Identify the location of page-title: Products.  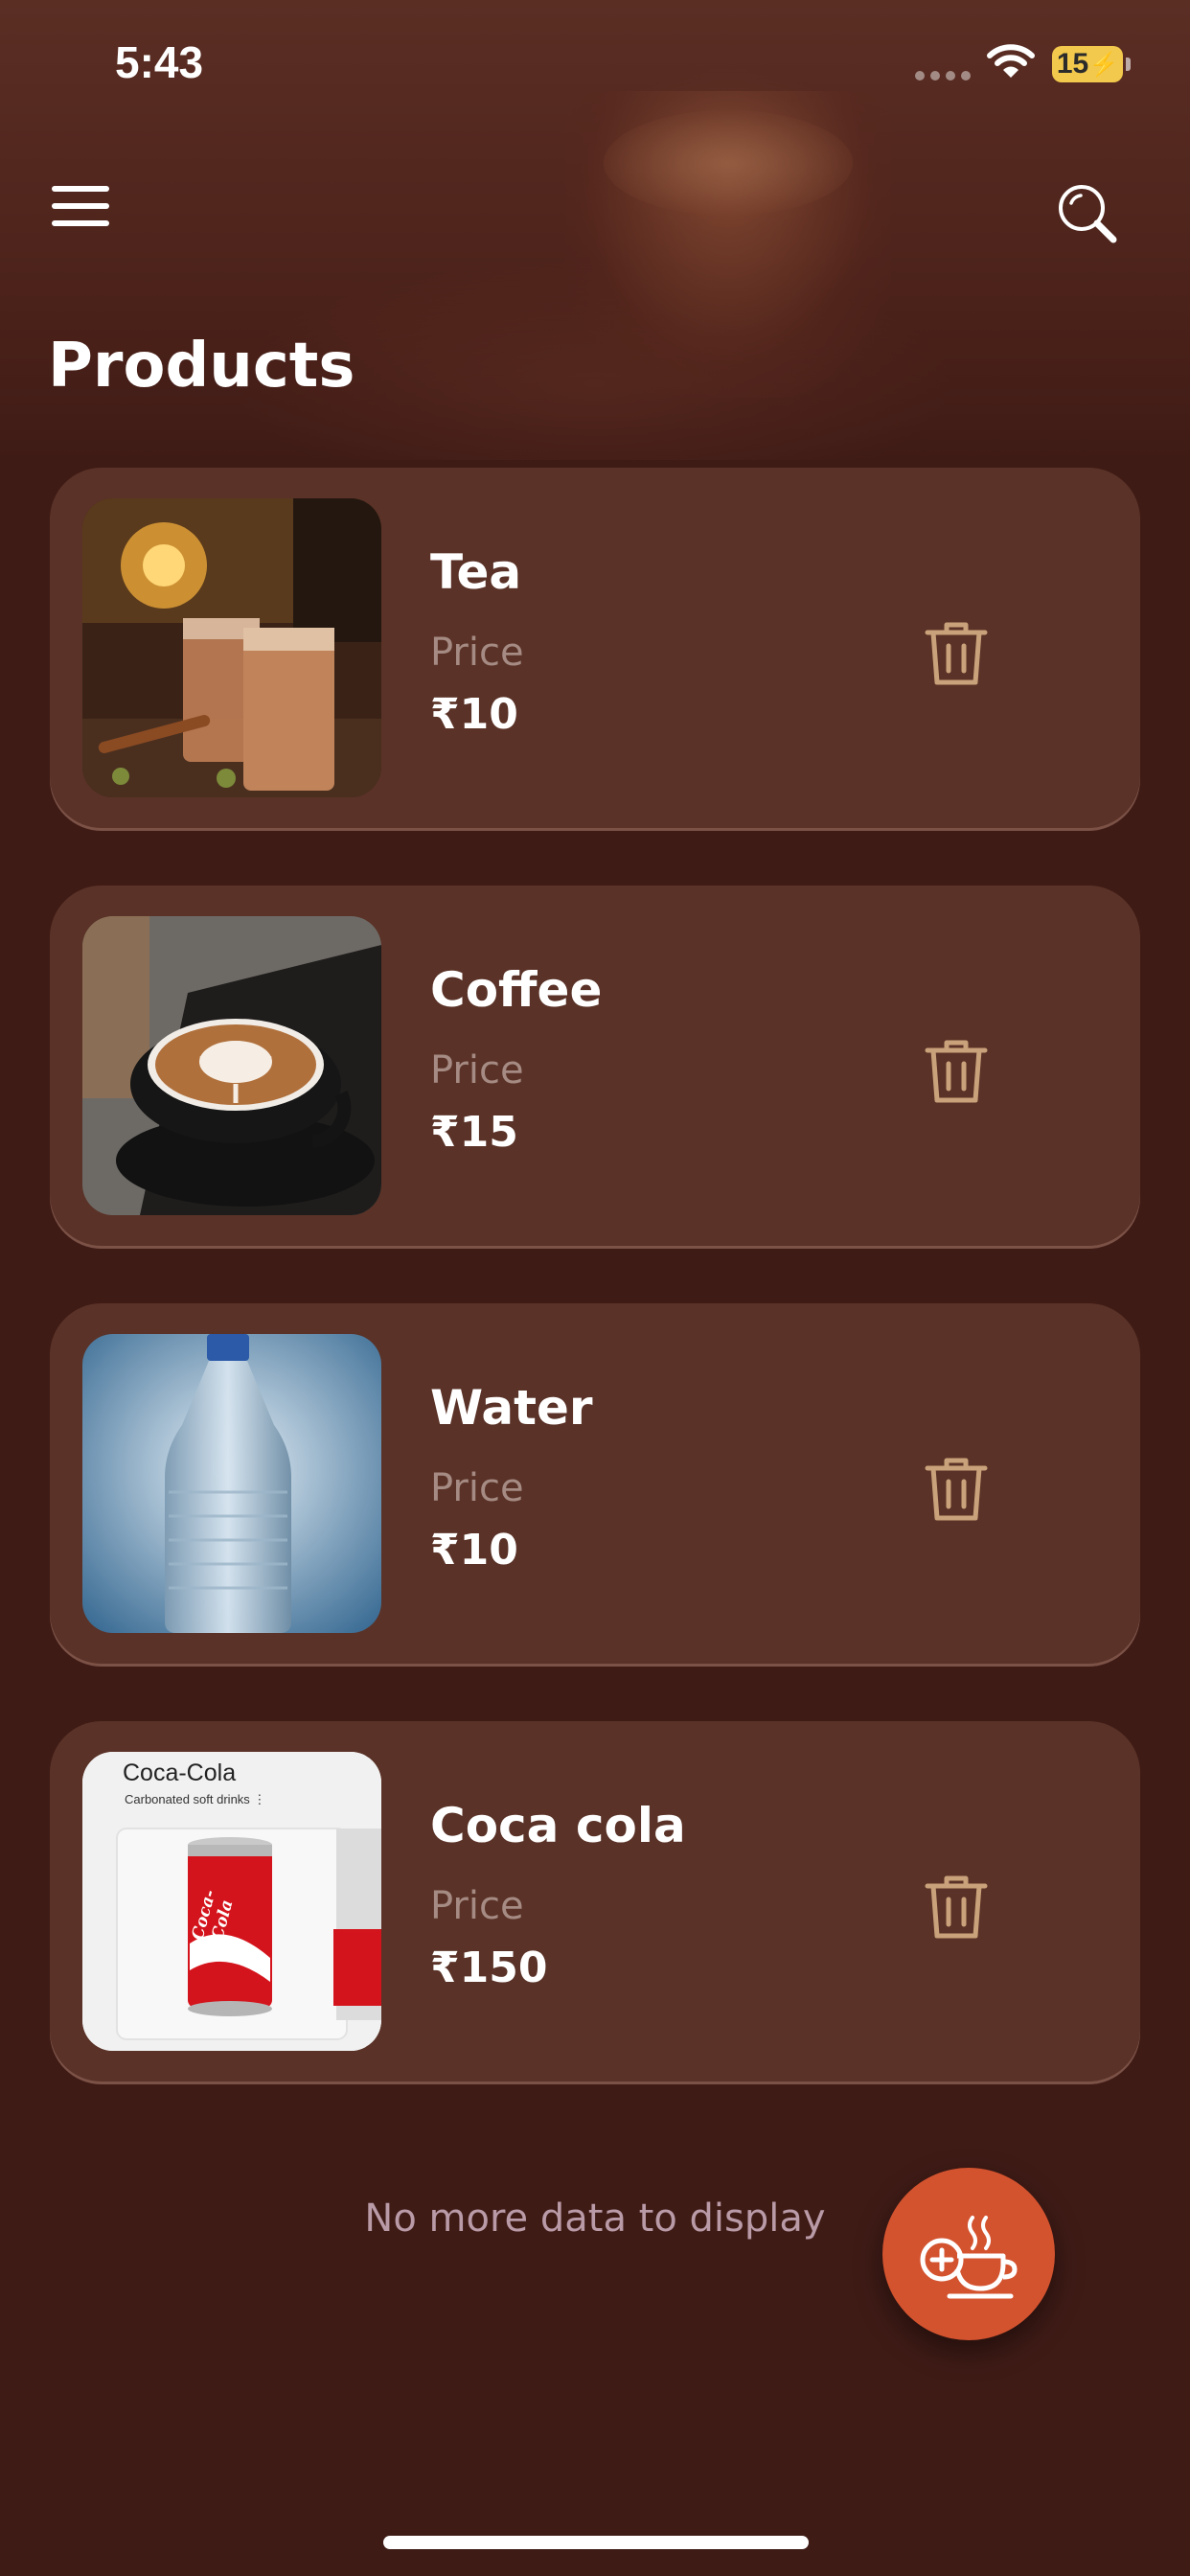
(202, 366).